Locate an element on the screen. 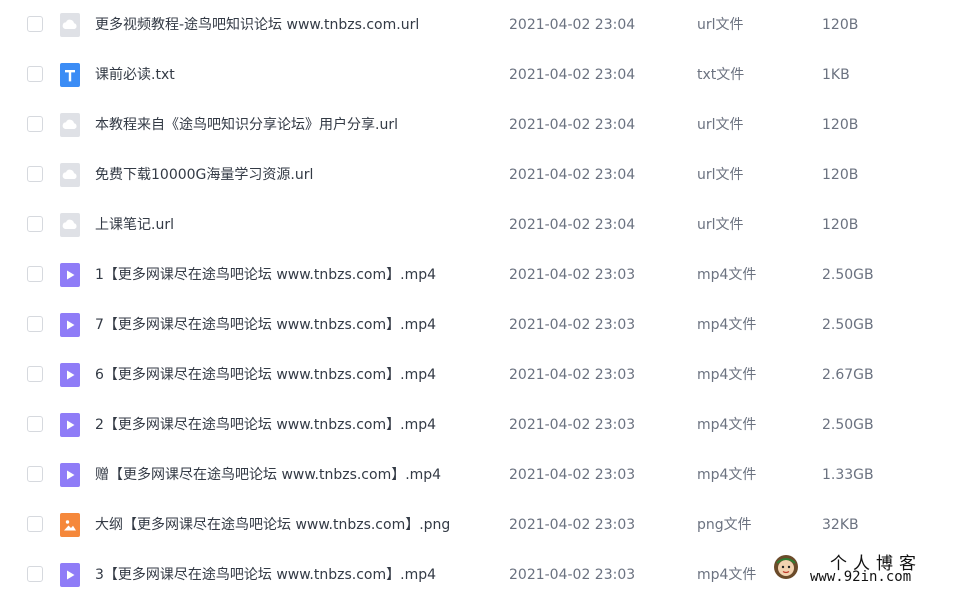 This screenshot has width=961, height=600. file-name: 3【更多网课尽在途鸟吧论坛 www.tnbzs.com】.mp4 is located at coordinates (265, 575).